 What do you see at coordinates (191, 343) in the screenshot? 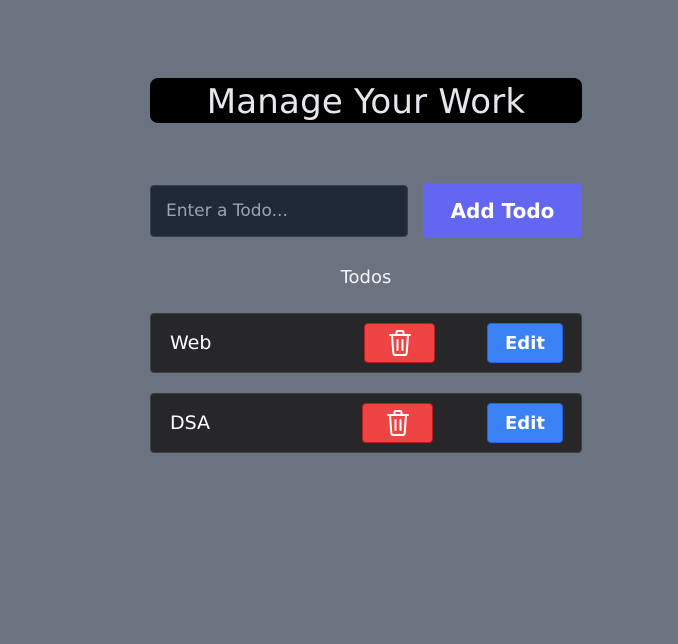
I see `todo-text: Web` at bounding box center [191, 343].